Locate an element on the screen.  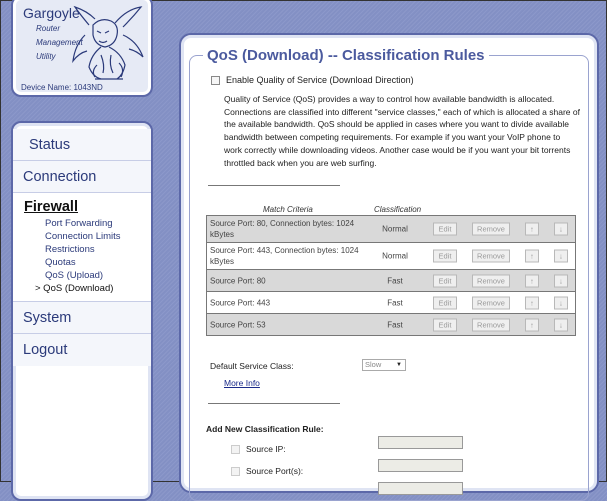
source-ip-input is located at coordinates (420, 442).